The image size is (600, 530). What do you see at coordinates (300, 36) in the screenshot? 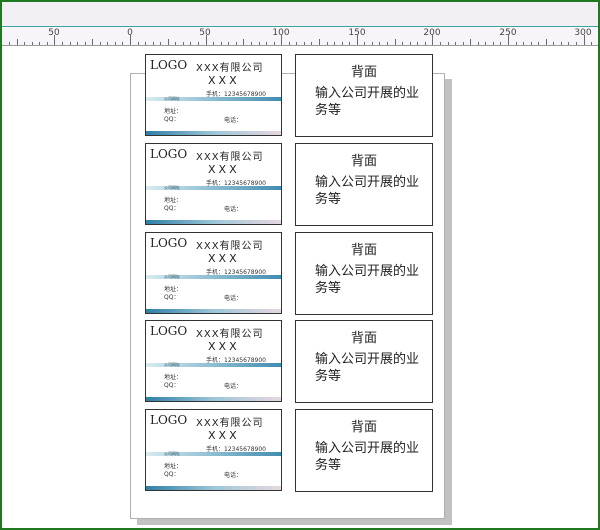
I see `horizontal-ruler: 50 0 50 100 150 200 250 300` at bounding box center [300, 36].